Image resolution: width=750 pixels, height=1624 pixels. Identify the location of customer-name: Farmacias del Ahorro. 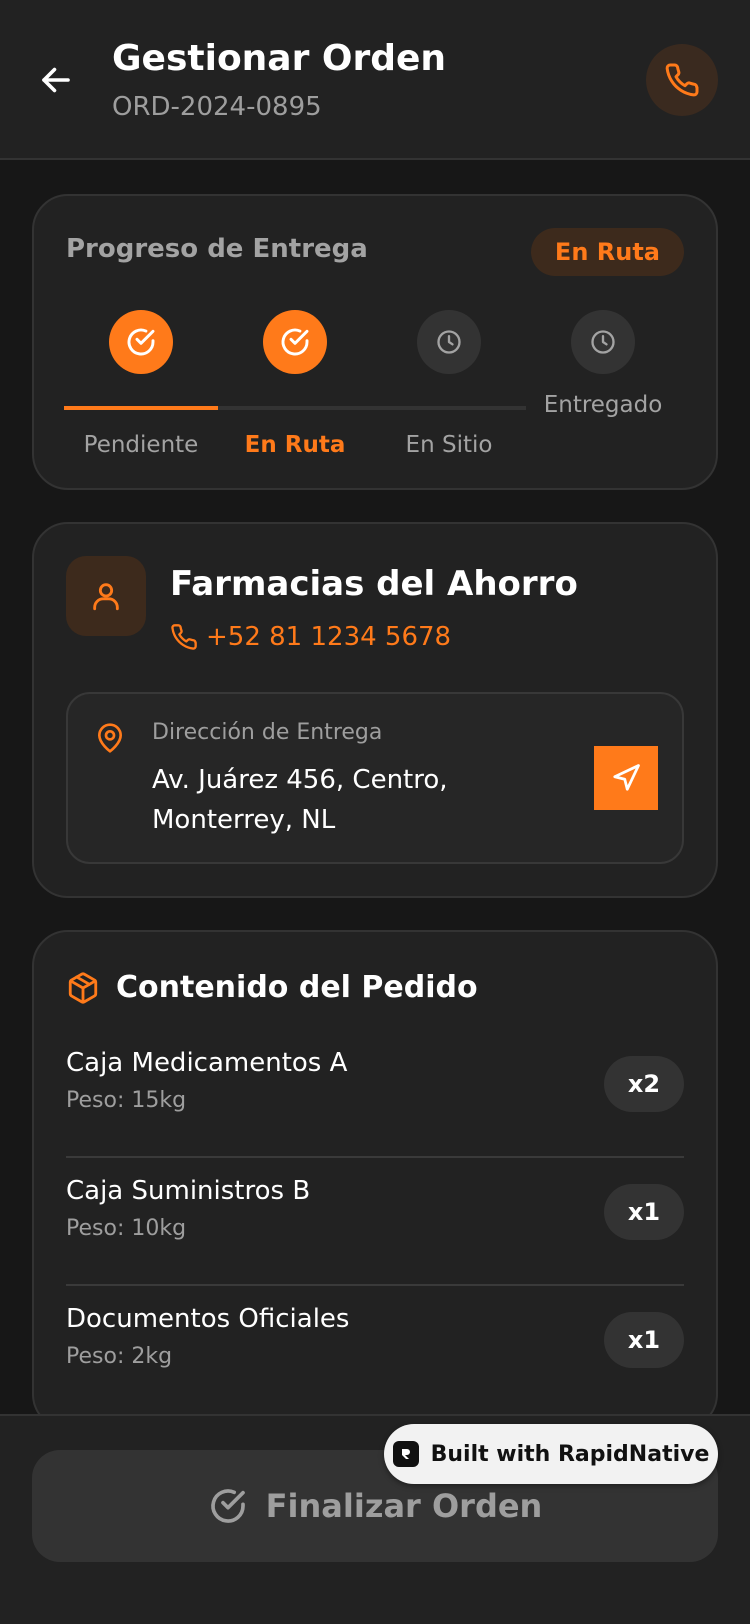
(374, 584).